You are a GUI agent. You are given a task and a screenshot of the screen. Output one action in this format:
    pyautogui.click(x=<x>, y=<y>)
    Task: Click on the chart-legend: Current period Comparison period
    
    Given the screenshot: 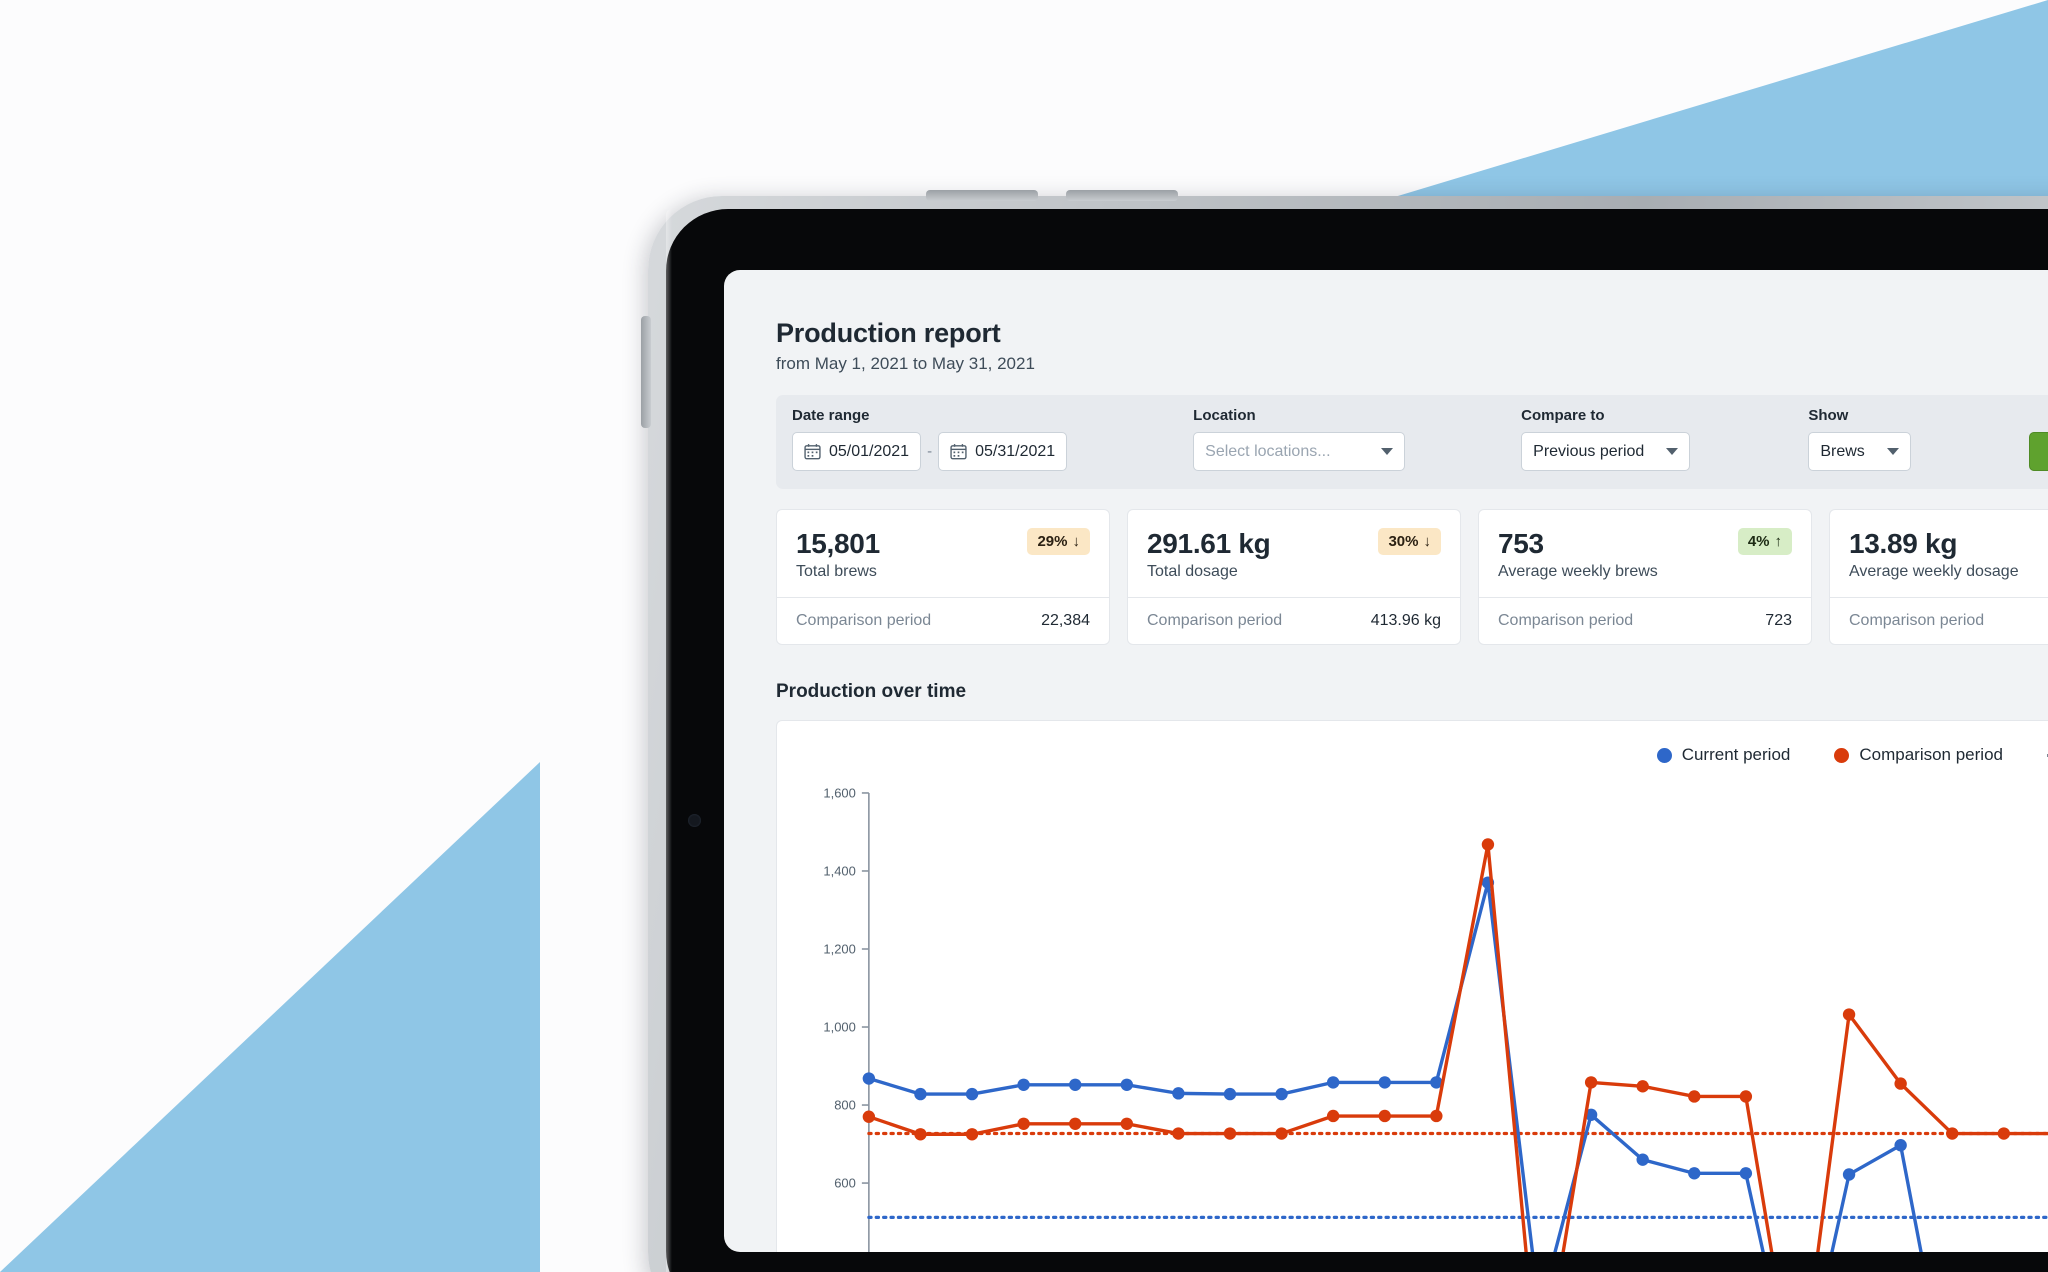 What is the action you would take?
    pyautogui.click(x=1852, y=755)
    